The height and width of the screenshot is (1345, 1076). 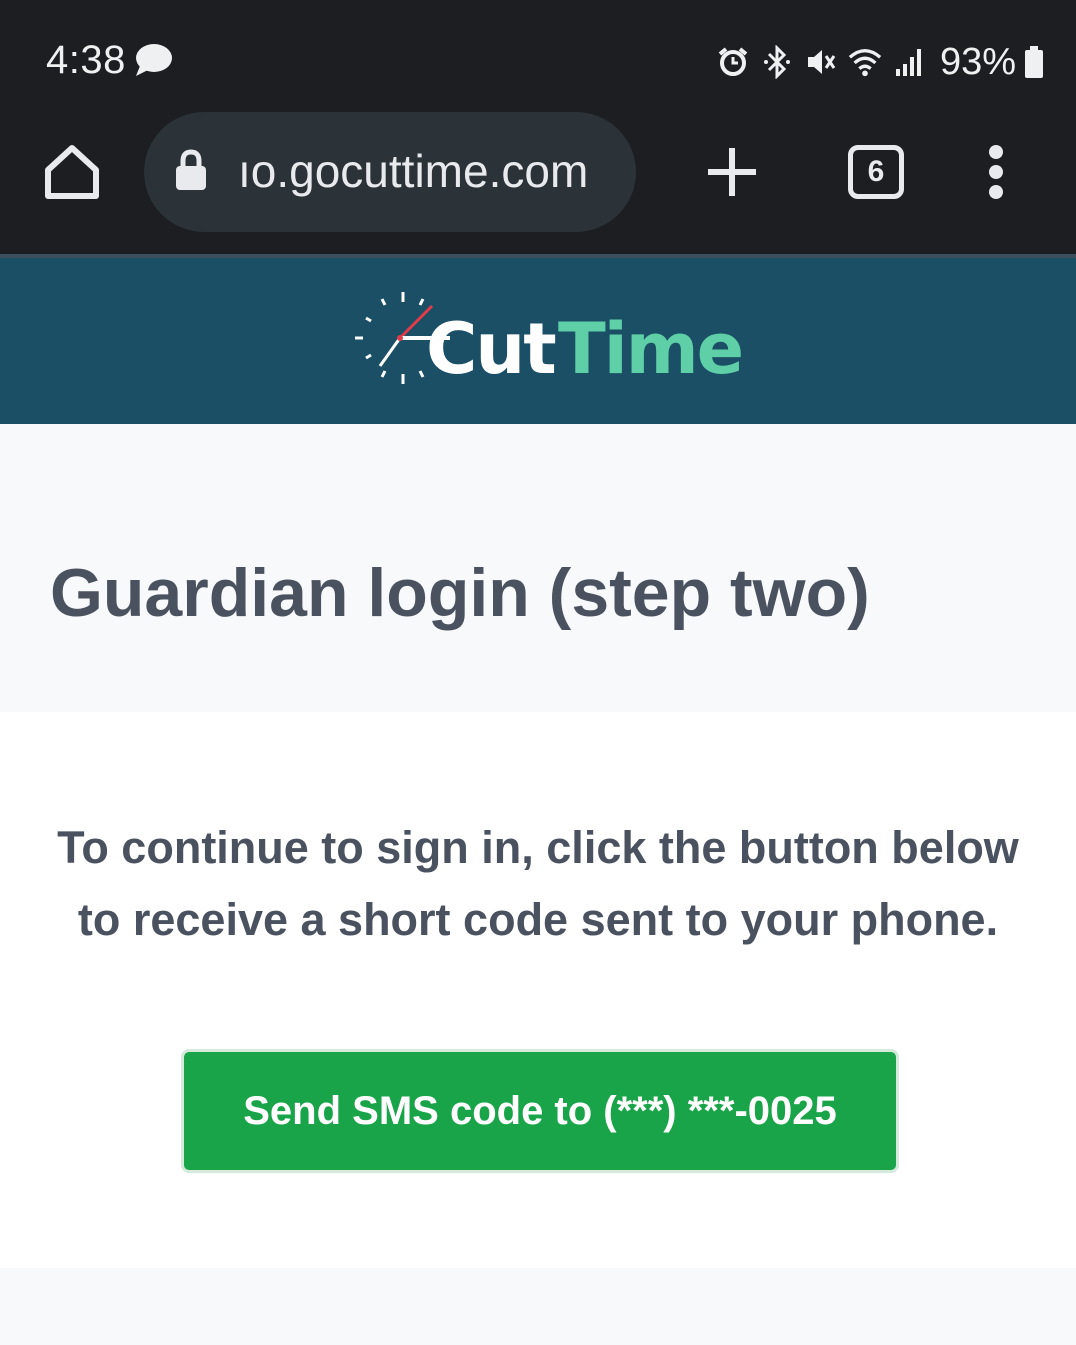 I want to click on page-title: Guardian login (step two), so click(x=460, y=593).